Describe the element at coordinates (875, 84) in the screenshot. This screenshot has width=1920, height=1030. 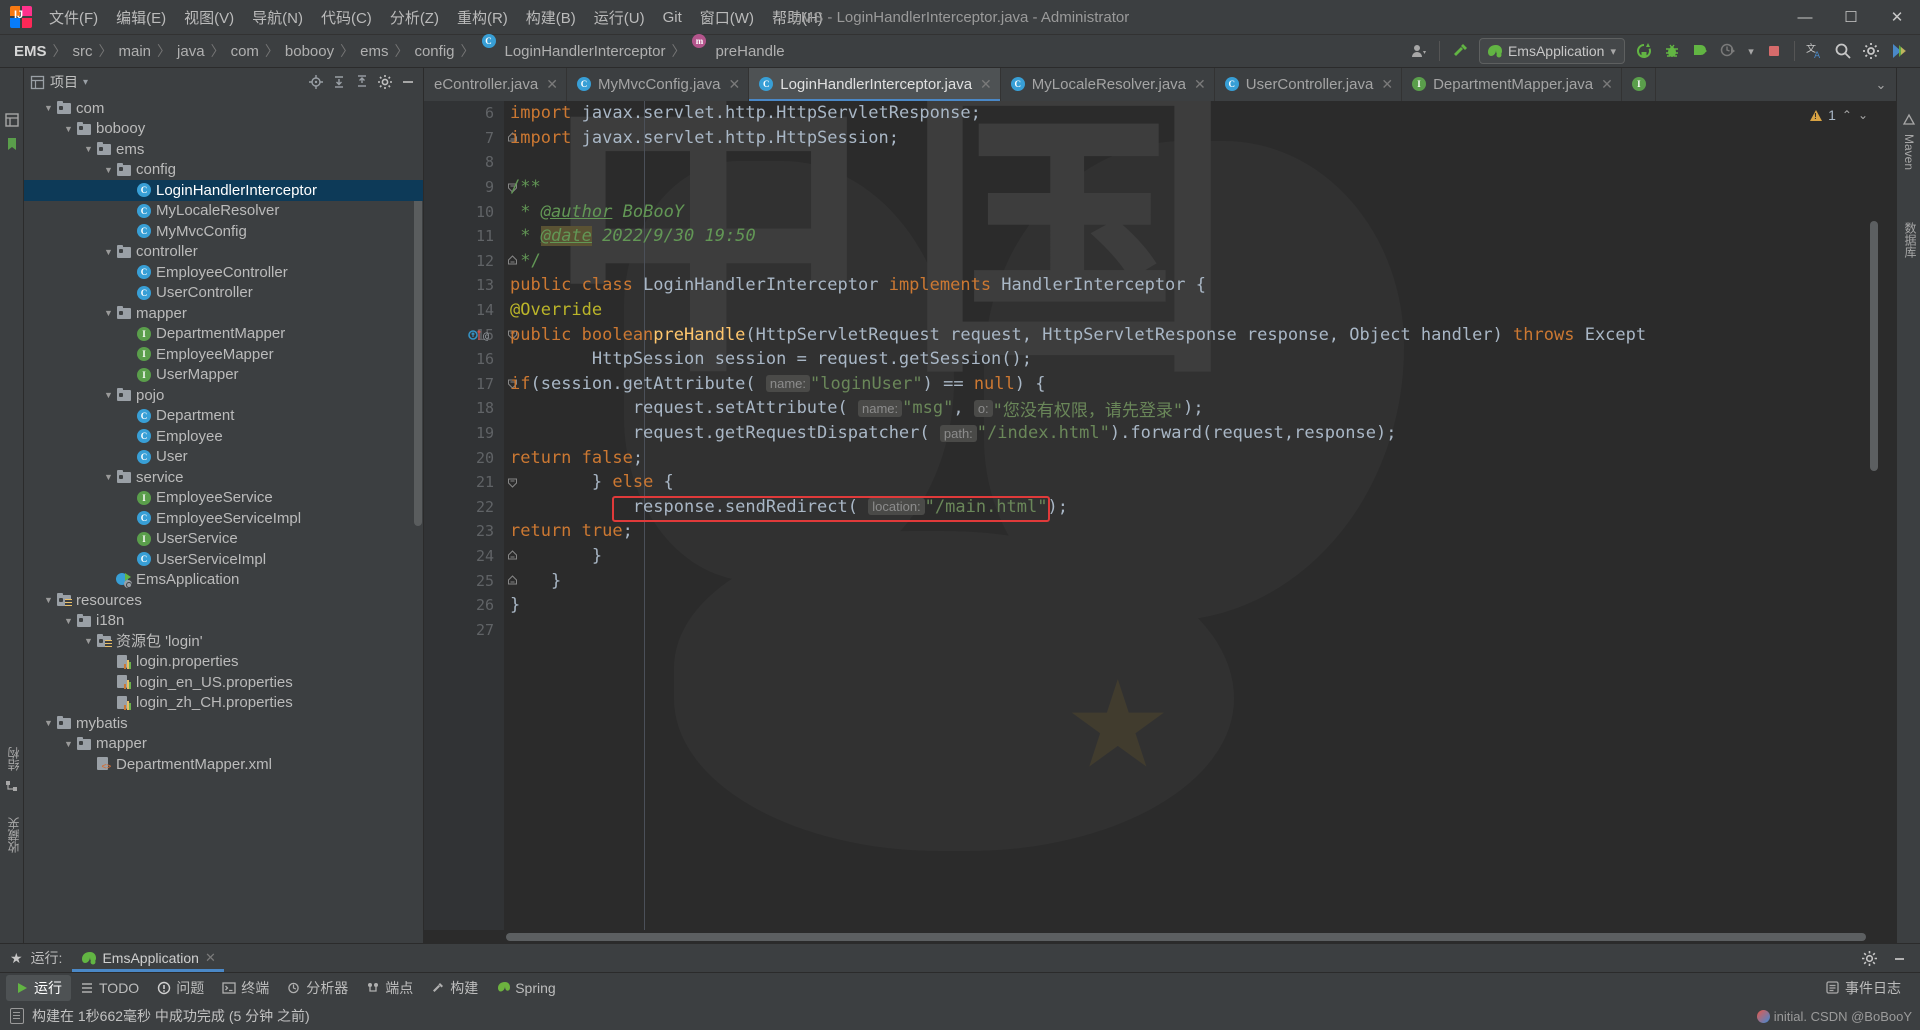
I see `editor-tab-loginhandlerinterceptor-java: C LoginHandlerInterceptor.java ✕` at that location.